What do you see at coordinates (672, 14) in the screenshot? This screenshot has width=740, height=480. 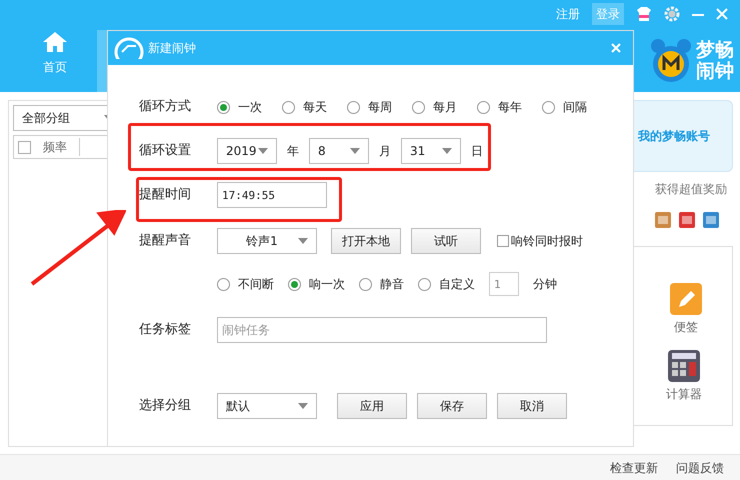 I see `settings-icon` at bounding box center [672, 14].